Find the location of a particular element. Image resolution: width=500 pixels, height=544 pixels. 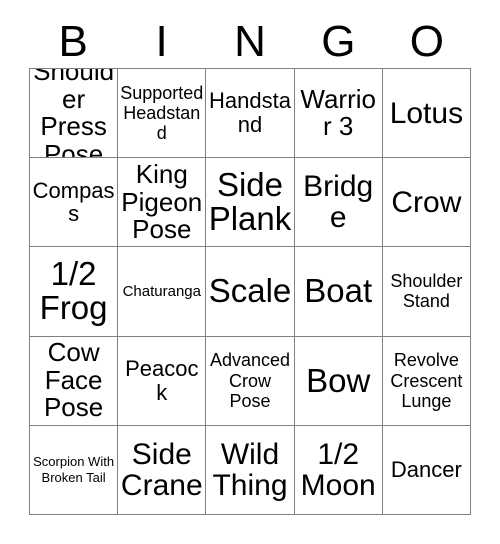

bingo-cell-label: 1/2 Moon is located at coordinates (338, 469).